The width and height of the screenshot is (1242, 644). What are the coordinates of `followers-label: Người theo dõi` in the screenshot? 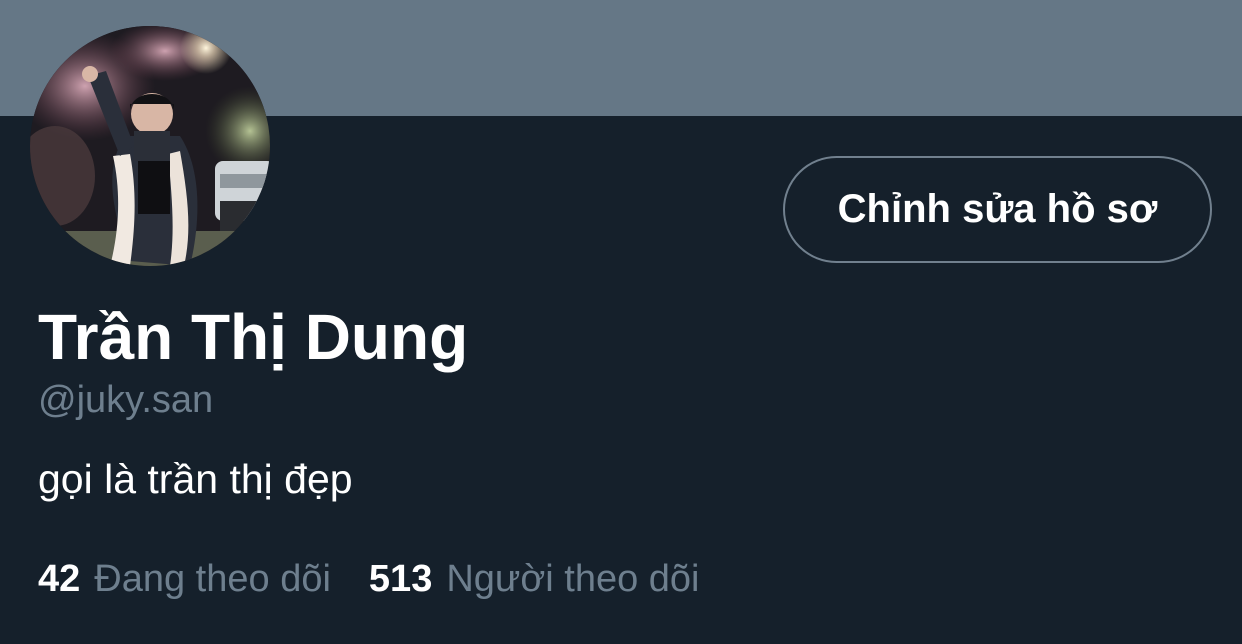 It's located at (573, 579).